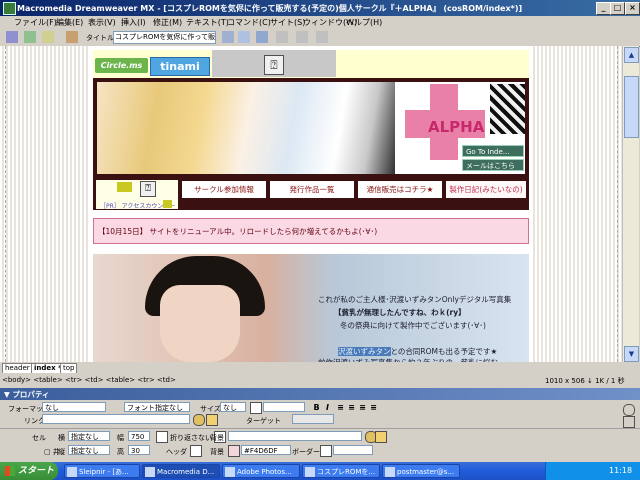  What do you see at coordinates (320, 394) in the screenshot?
I see `properties-panel-header: ▼ プロパティ` at bounding box center [320, 394].